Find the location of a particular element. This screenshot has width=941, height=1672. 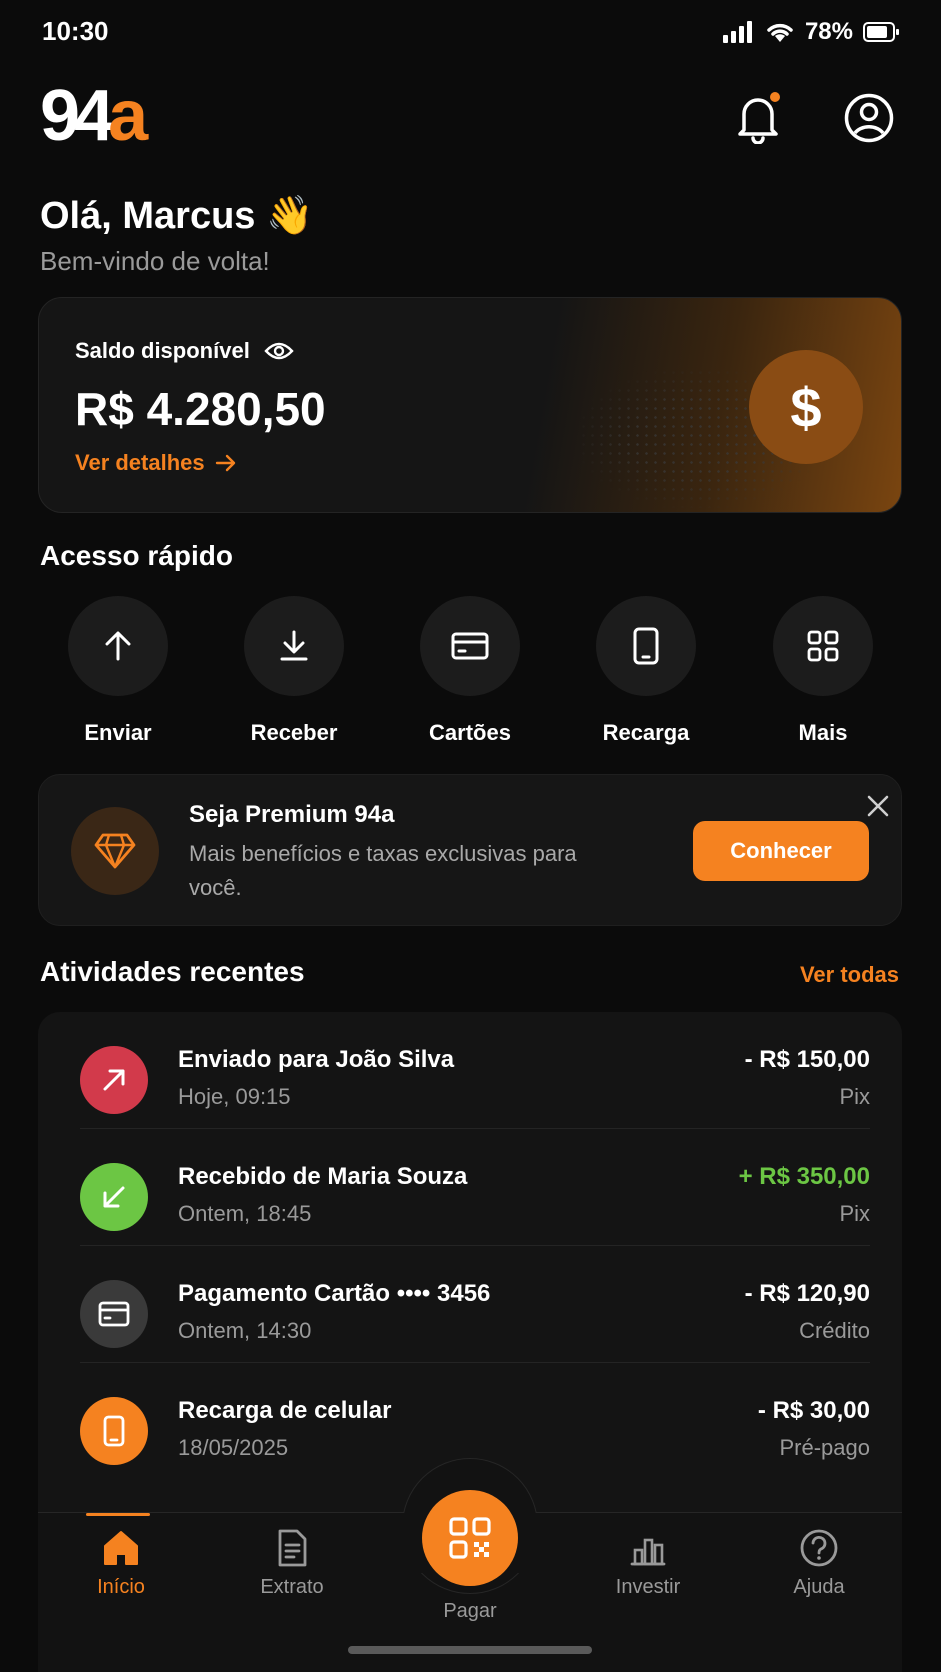

status-icons: 78% is located at coordinates (810, 32).